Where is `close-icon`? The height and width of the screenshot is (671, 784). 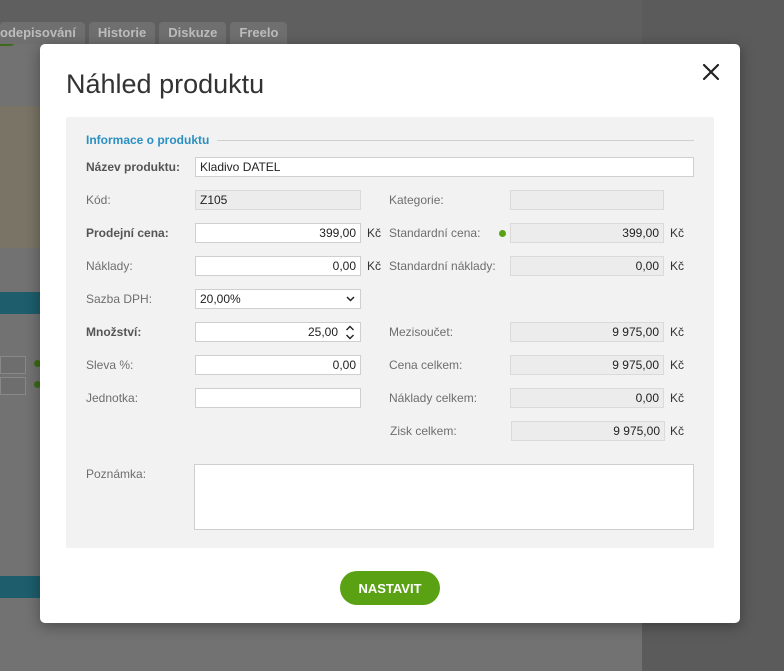
close-icon is located at coordinates (711, 72).